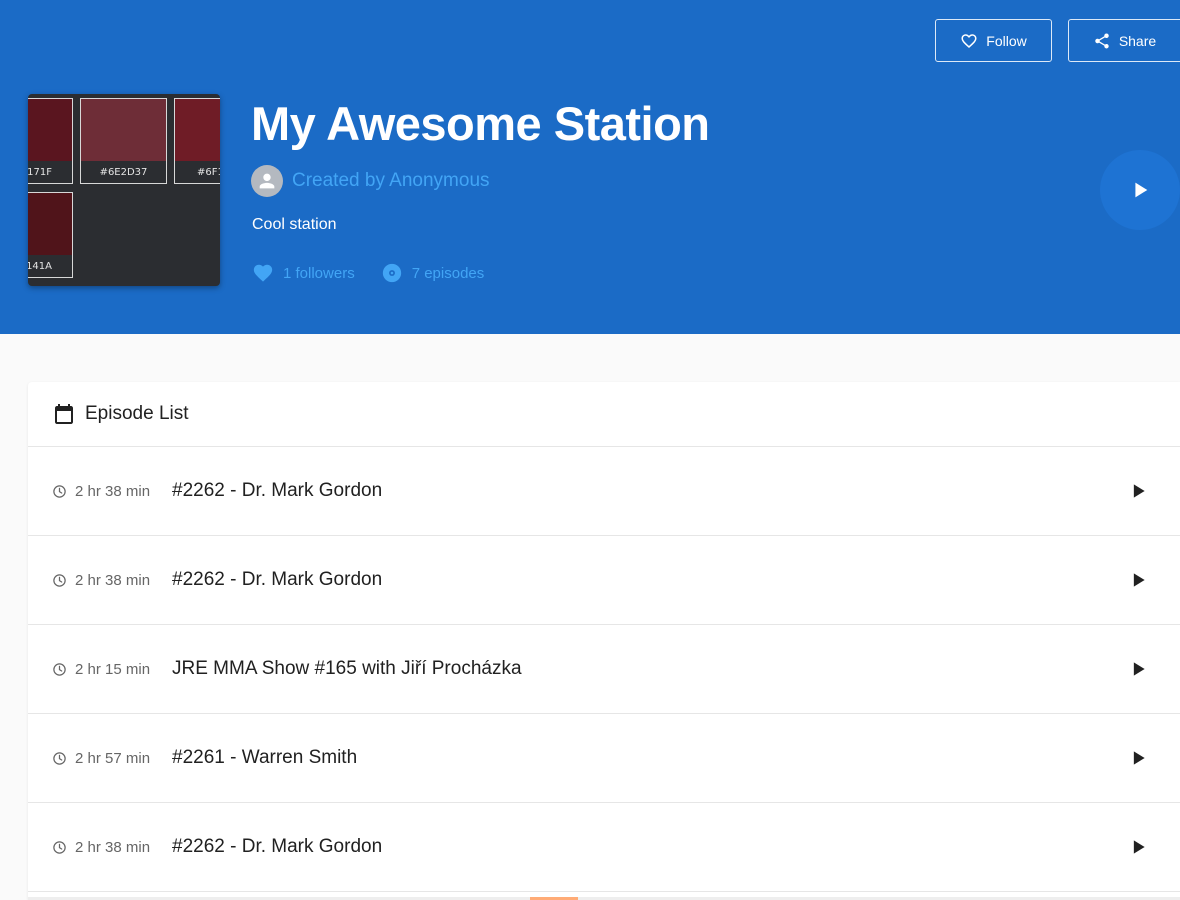 Image resolution: width=1180 pixels, height=900 pixels. Describe the element at coordinates (208, 172) in the screenshot. I see `swatch-hex-label: #6F1` at that location.